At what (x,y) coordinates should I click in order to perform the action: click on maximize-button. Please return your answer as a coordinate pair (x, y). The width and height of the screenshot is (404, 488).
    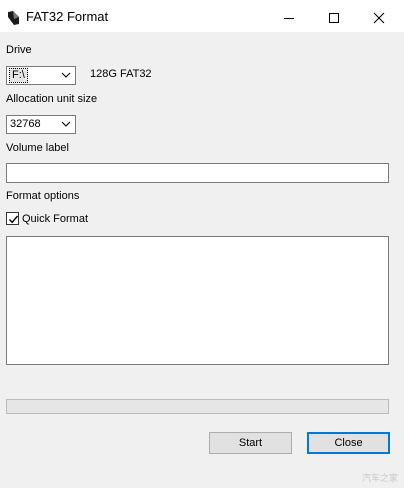
    Looking at the image, I should click on (334, 18).